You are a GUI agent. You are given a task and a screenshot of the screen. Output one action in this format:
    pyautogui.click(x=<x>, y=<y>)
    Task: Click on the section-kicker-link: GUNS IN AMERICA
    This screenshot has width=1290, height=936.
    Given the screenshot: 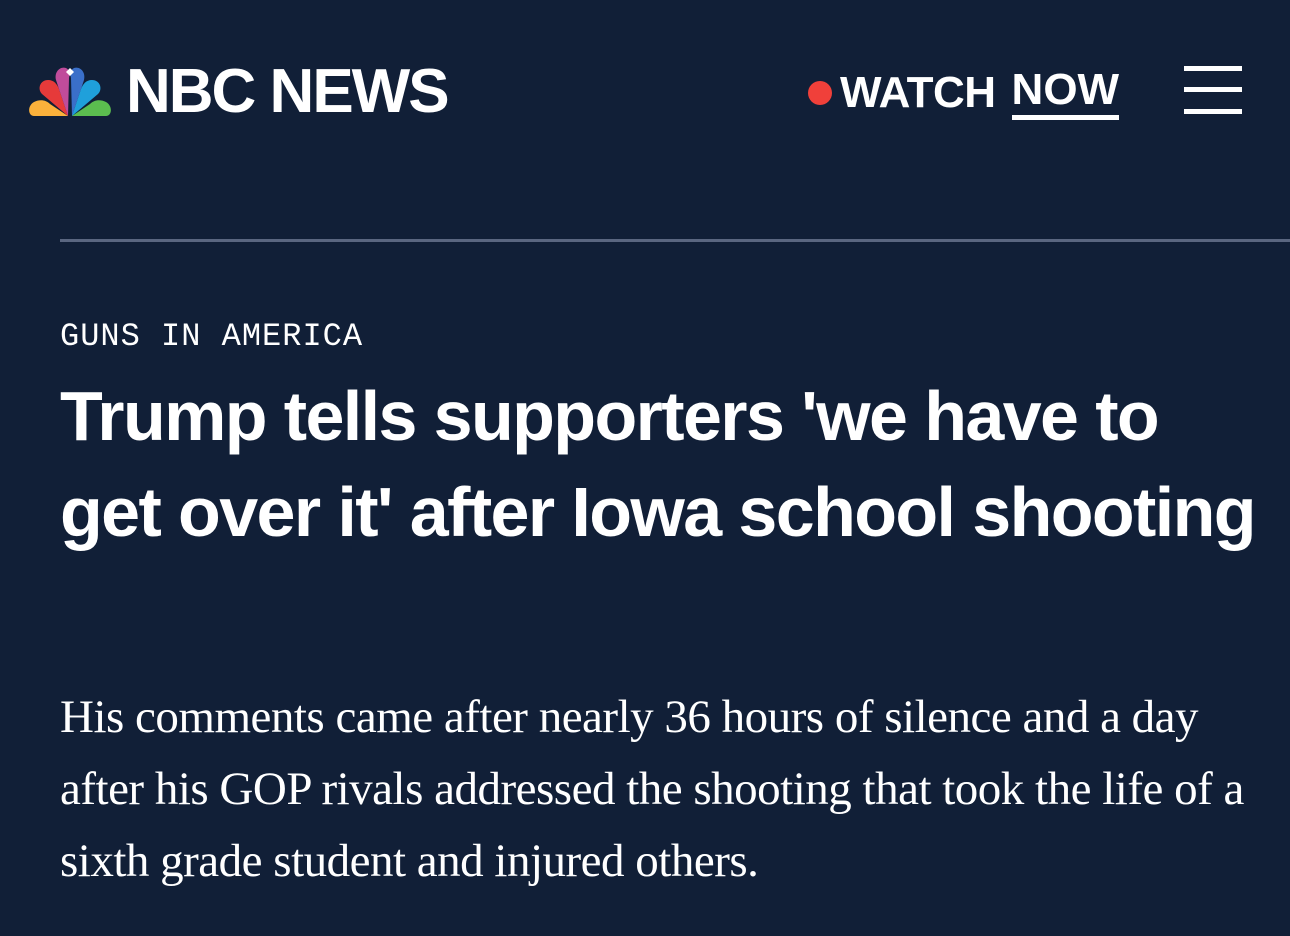 What is the action you would take?
    pyautogui.click(x=211, y=336)
    